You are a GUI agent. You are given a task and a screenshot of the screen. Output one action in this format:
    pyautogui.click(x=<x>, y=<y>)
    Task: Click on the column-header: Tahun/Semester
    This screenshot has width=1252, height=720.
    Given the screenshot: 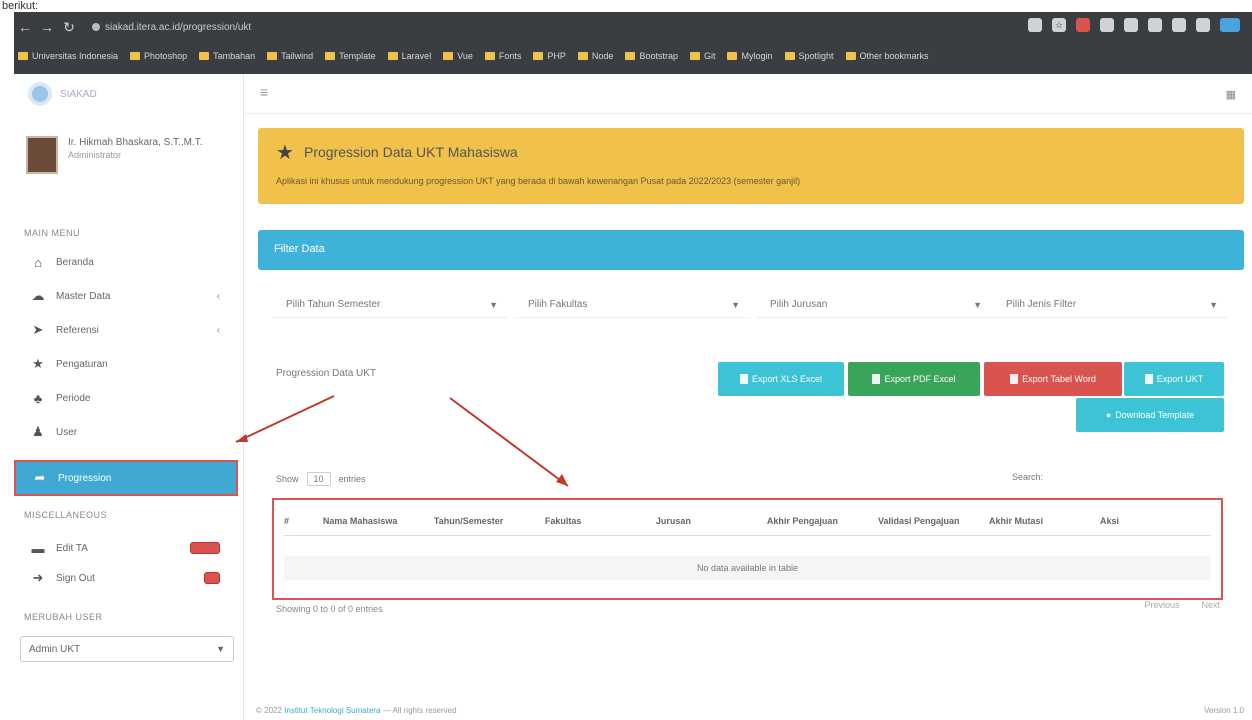 What is the action you would take?
    pyautogui.click(x=489, y=525)
    